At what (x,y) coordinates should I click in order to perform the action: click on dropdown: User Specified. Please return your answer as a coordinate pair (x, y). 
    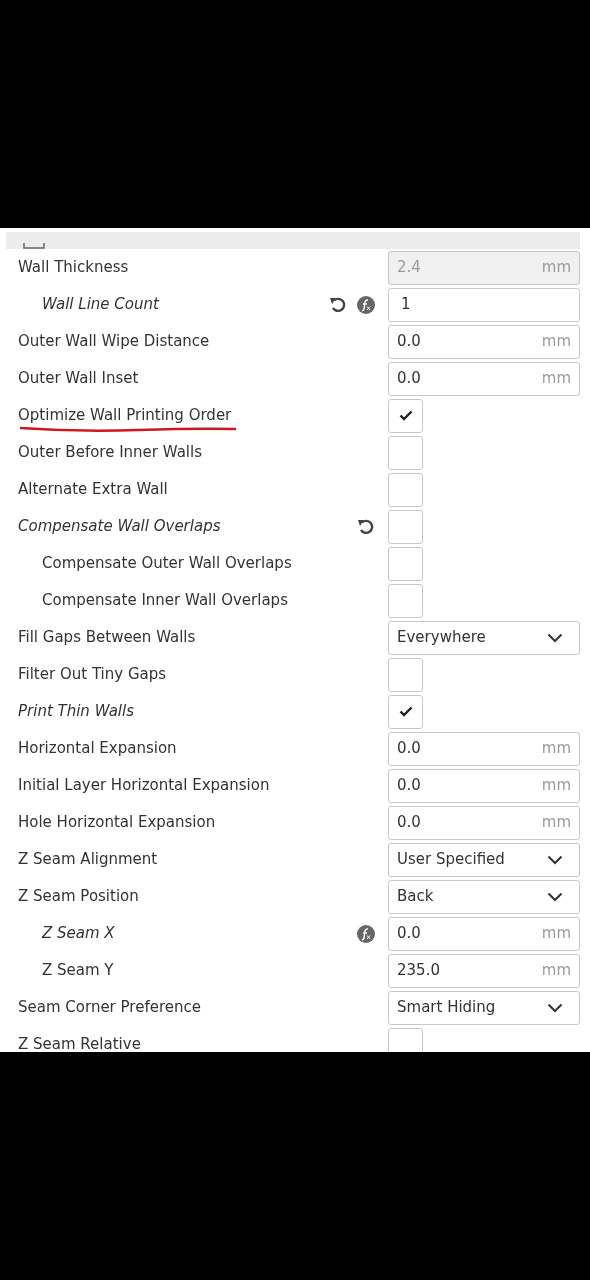
    Looking at the image, I should click on (484, 859).